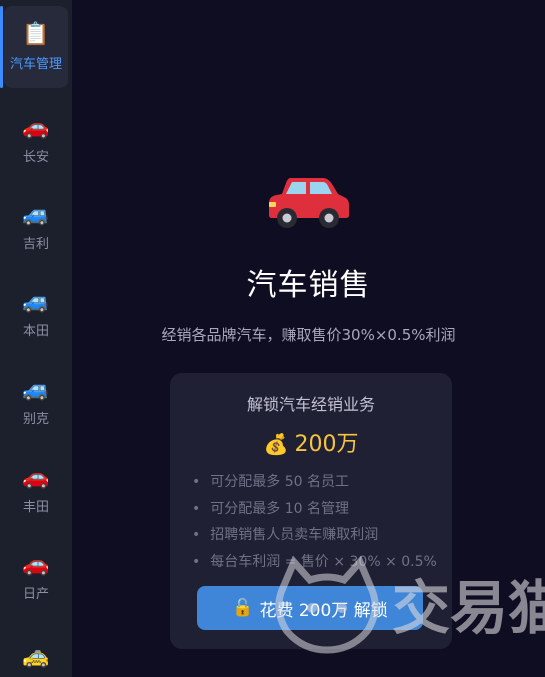  I want to click on sidebar-item-label: 吉利, so click(35, 244).